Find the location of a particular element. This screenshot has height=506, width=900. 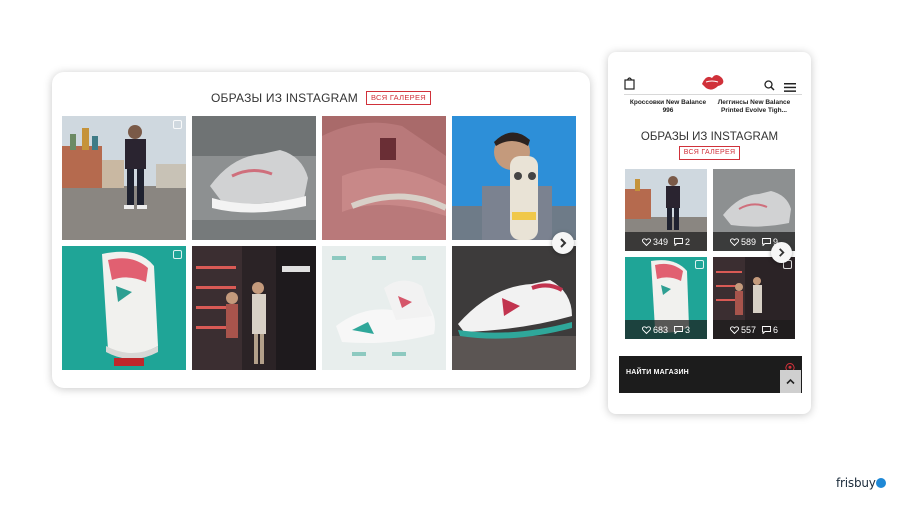

gallery-photo-skateboard-man is located at coordinates (514, 178).